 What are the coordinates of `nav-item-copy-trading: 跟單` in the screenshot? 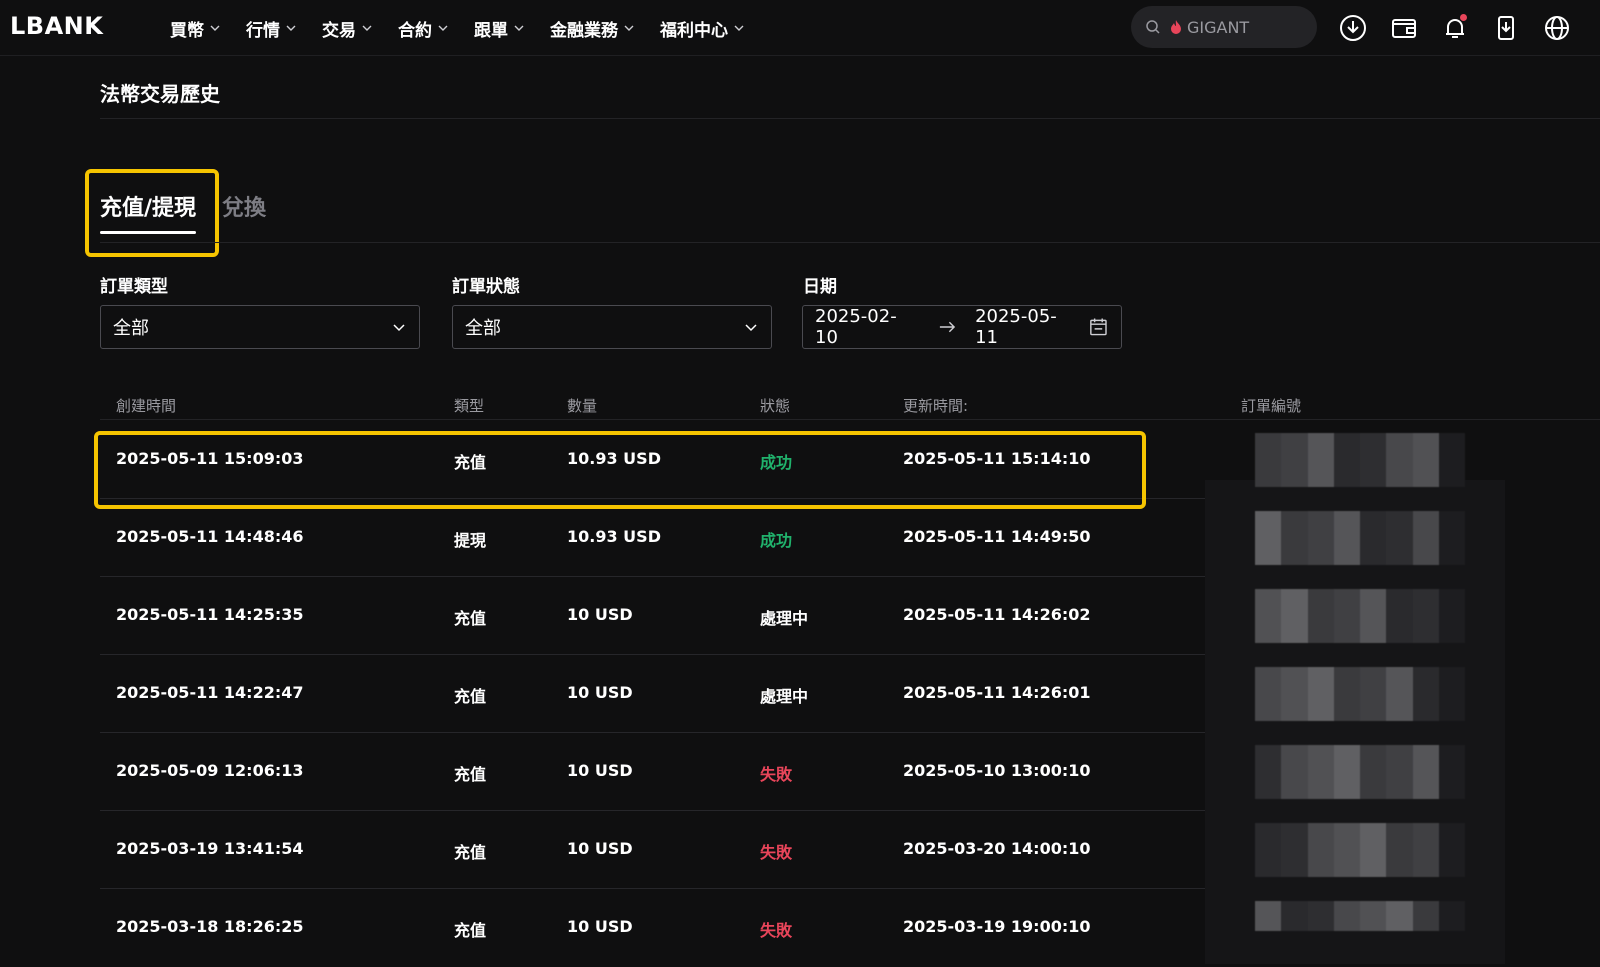 It's located at (499, 28).